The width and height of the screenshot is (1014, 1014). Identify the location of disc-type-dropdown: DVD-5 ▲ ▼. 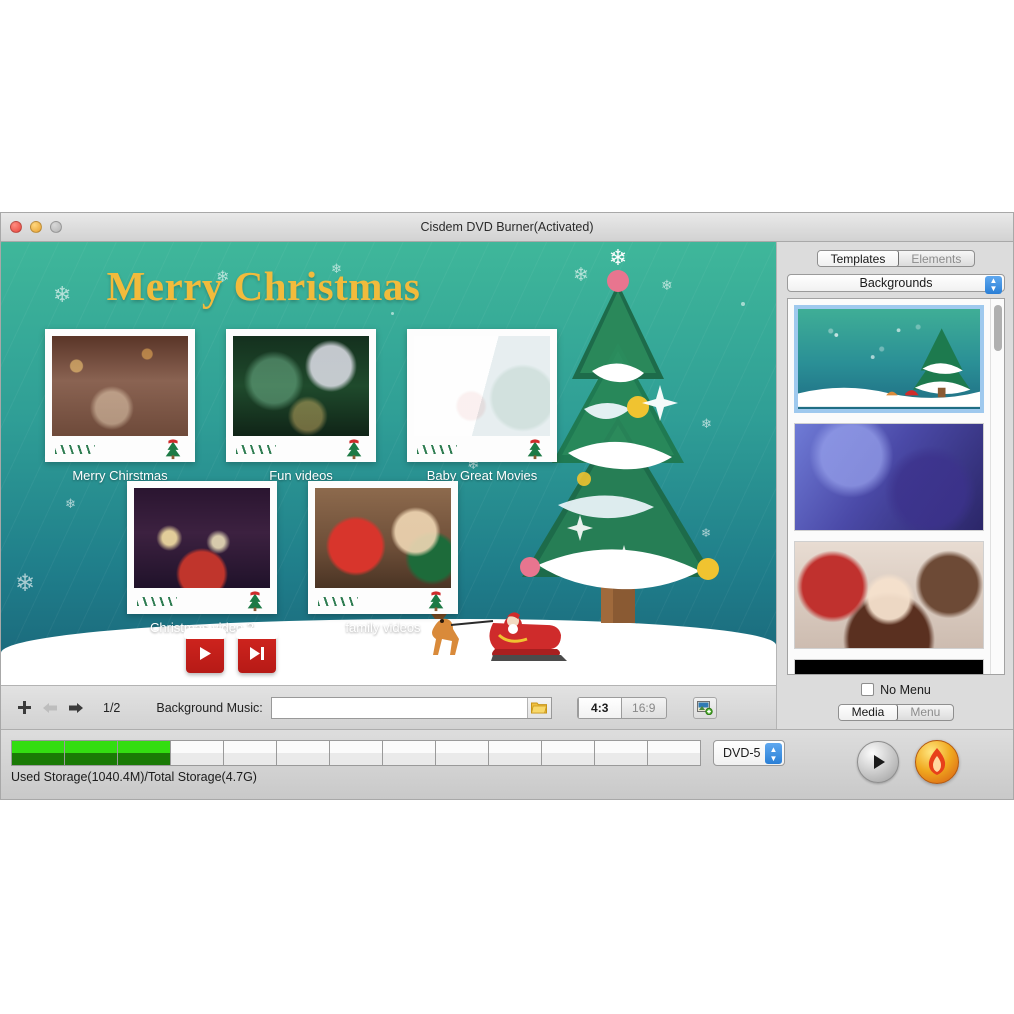
(749, 753).